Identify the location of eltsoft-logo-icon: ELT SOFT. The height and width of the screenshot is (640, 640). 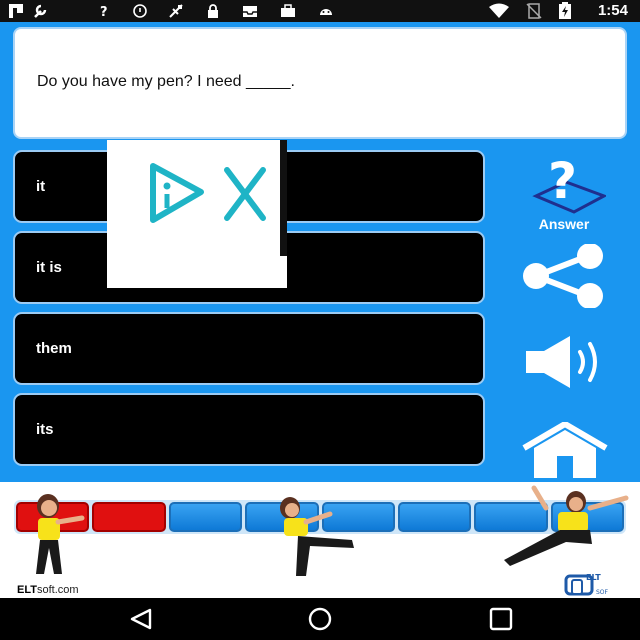
(586, 584).